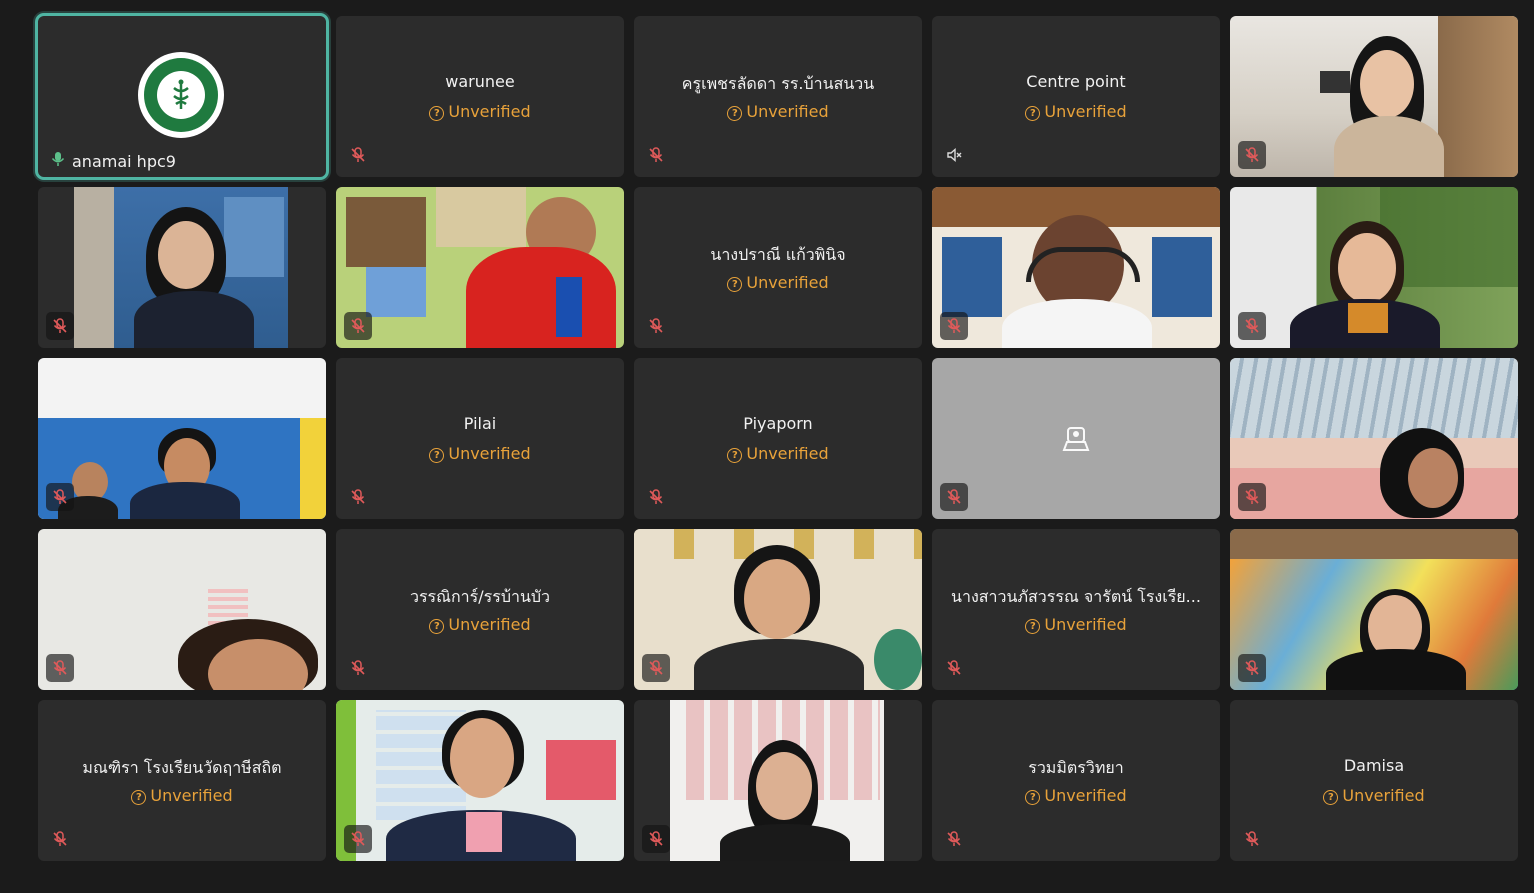  What do you see at coordinates (182, 780) in the screenshot?
I see `participant-tile-monthira: มณฑิรา โรงเรียนวัดฤาษีสถิต ? Unverified` at bounding box center [182, 780].